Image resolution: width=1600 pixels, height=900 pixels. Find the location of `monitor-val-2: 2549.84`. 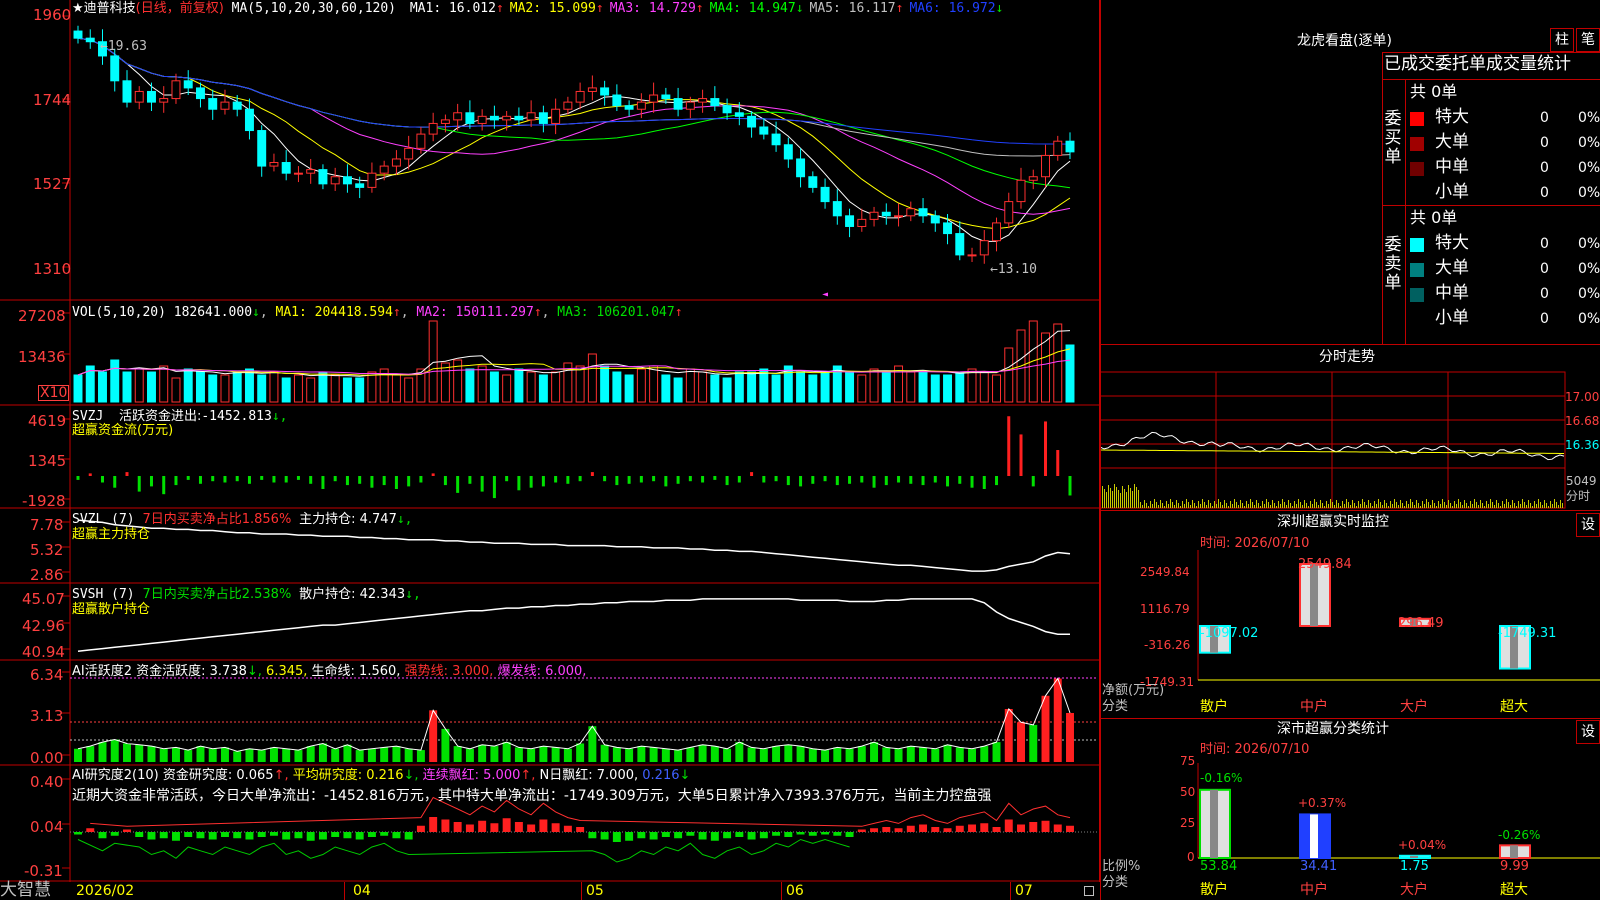

monitor-val-2: 2549.84 is located at coordinates (1325, 564).